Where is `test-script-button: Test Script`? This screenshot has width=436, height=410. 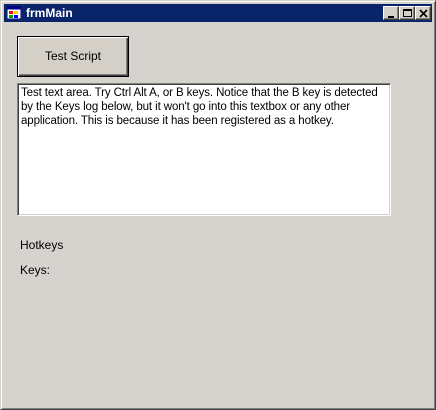
test-script-button: Test Script is located at coordinates (73, 56).